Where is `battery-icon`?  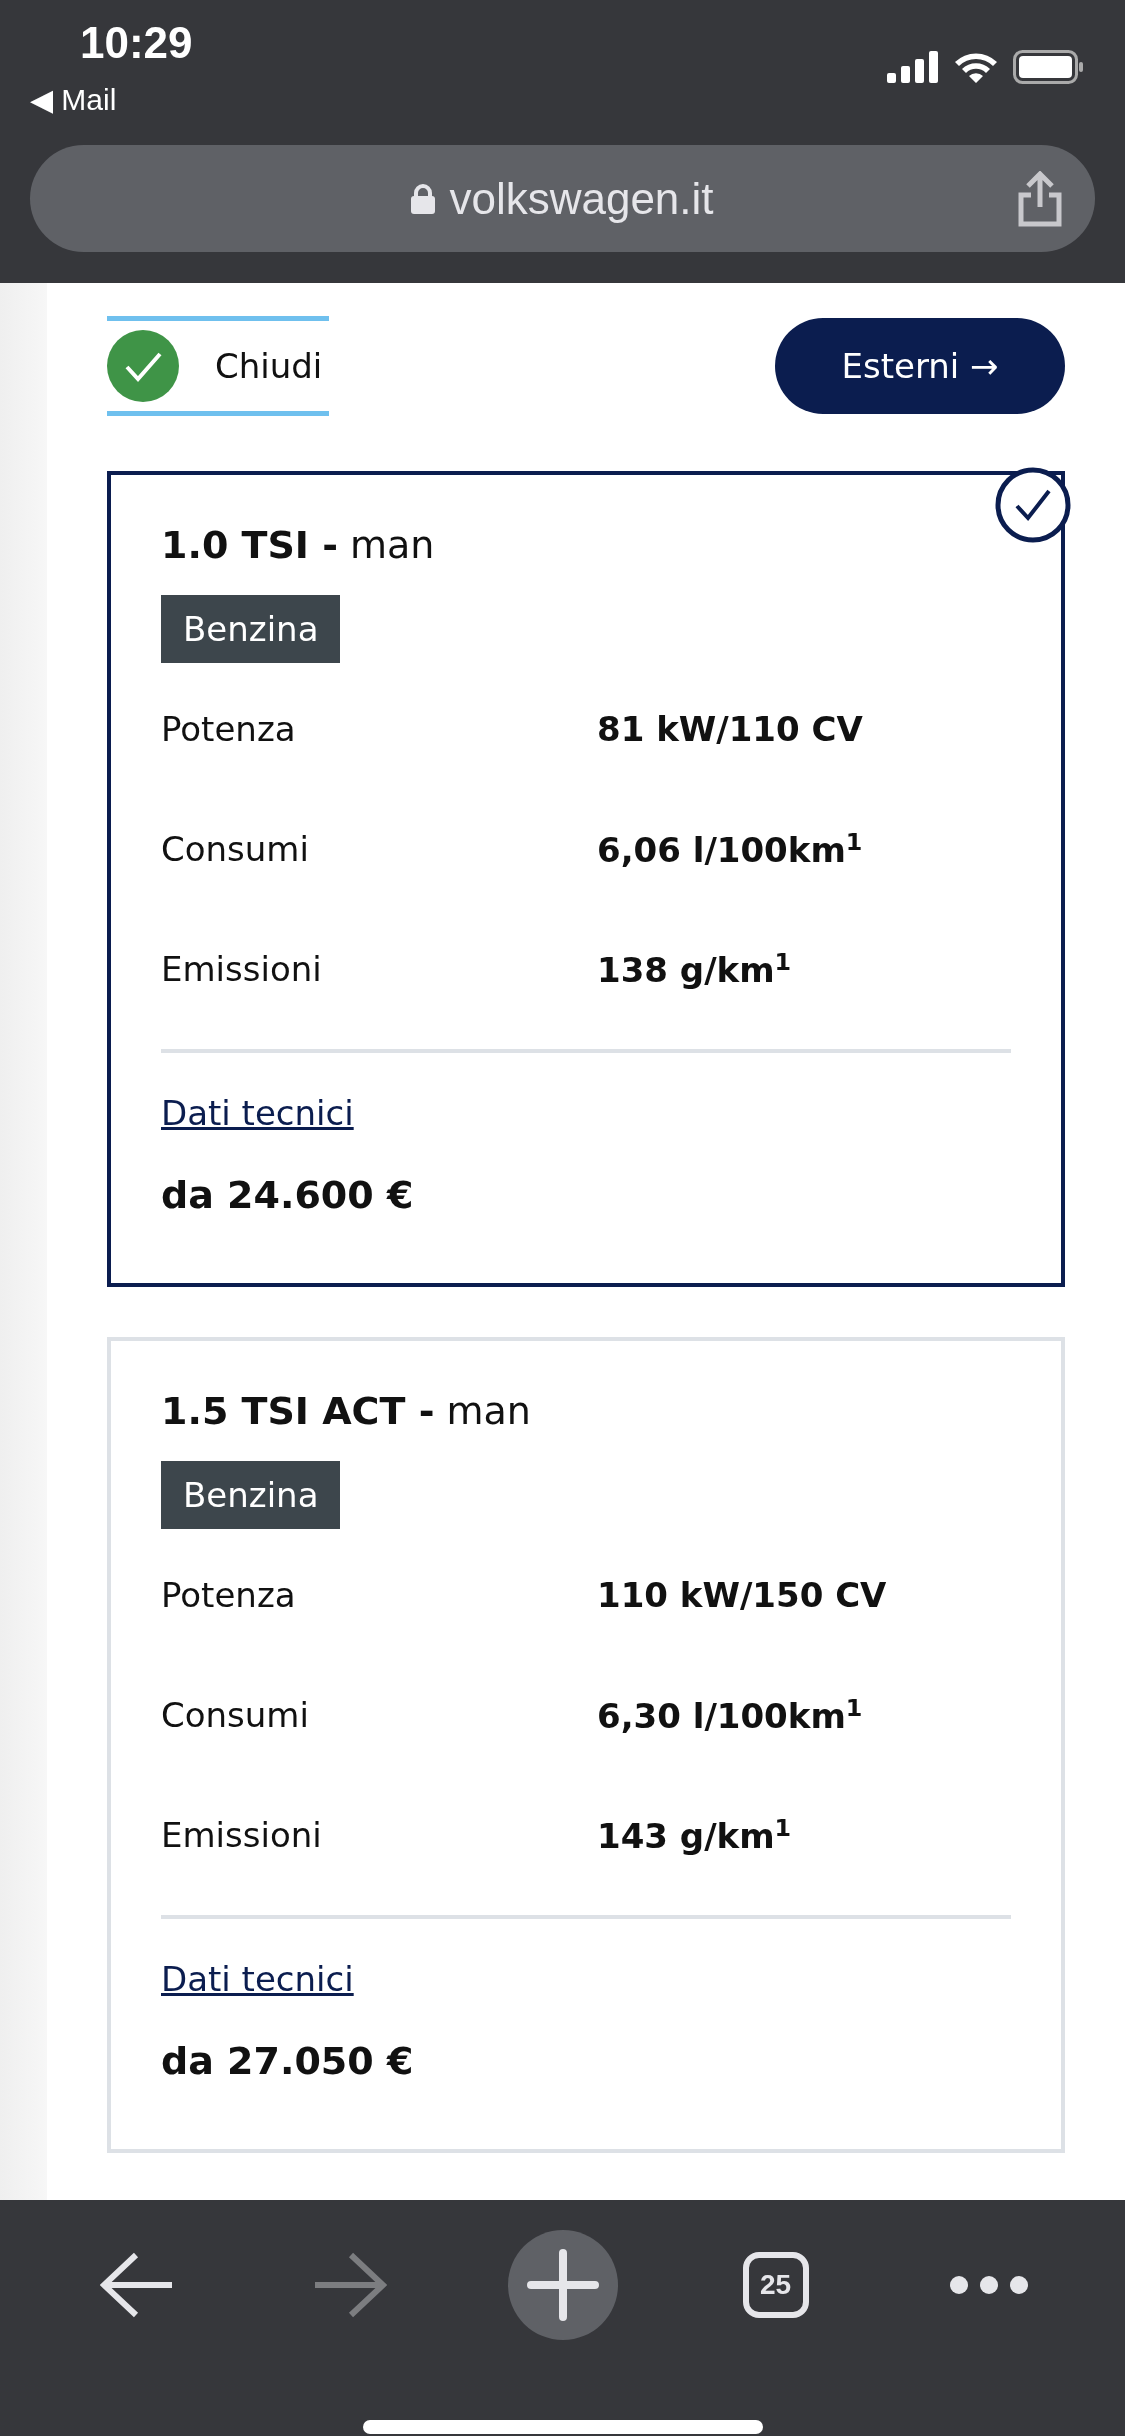
battery-icon is located at coordinates (1049, 67).